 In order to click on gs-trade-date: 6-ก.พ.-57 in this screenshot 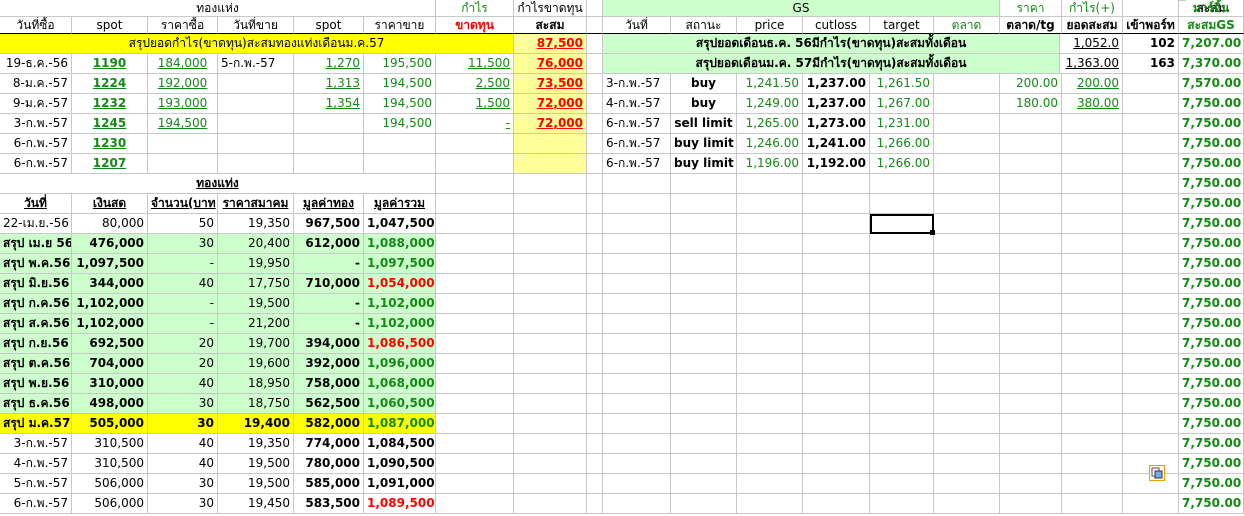, I will do `click(637, 144)`.